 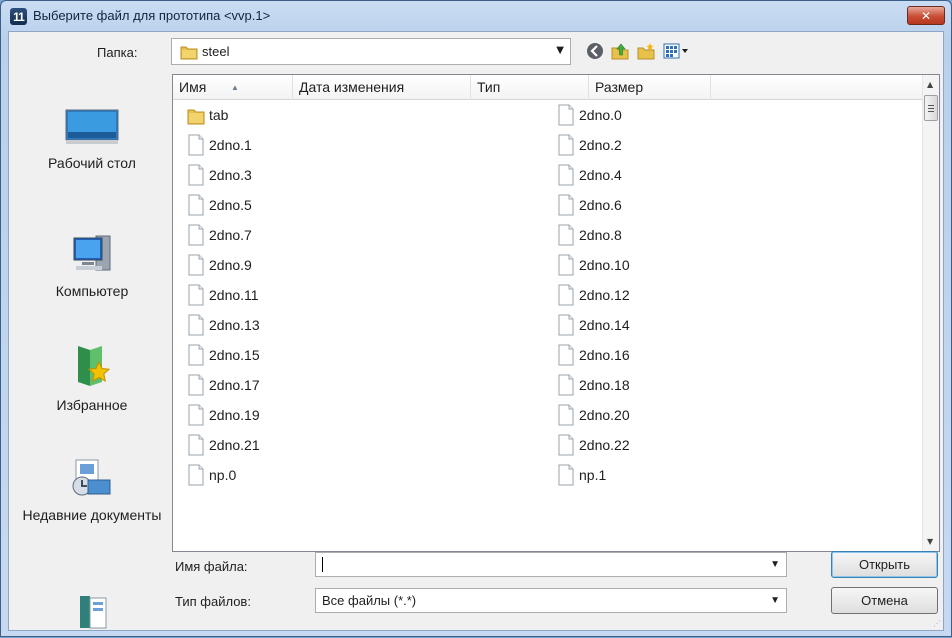 I want to click on folder-item: tab, so click(x=207, y=115).